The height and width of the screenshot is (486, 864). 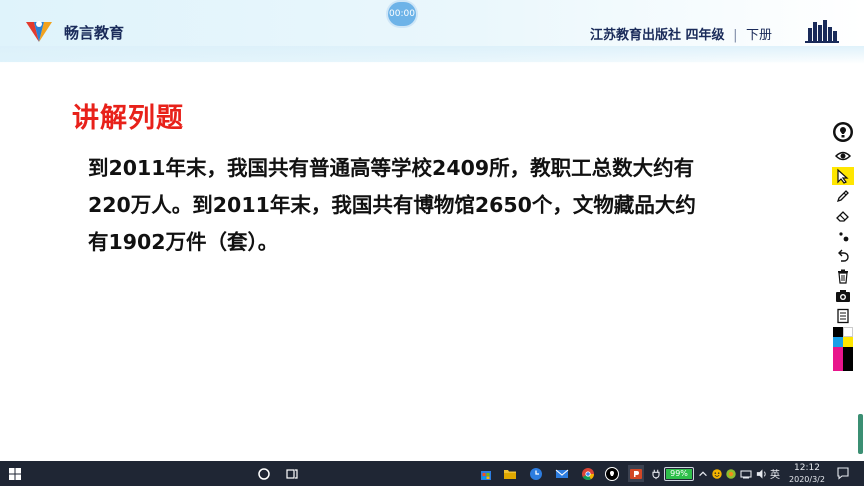 I want to click on dots-tool, so click(x=843, y=236).